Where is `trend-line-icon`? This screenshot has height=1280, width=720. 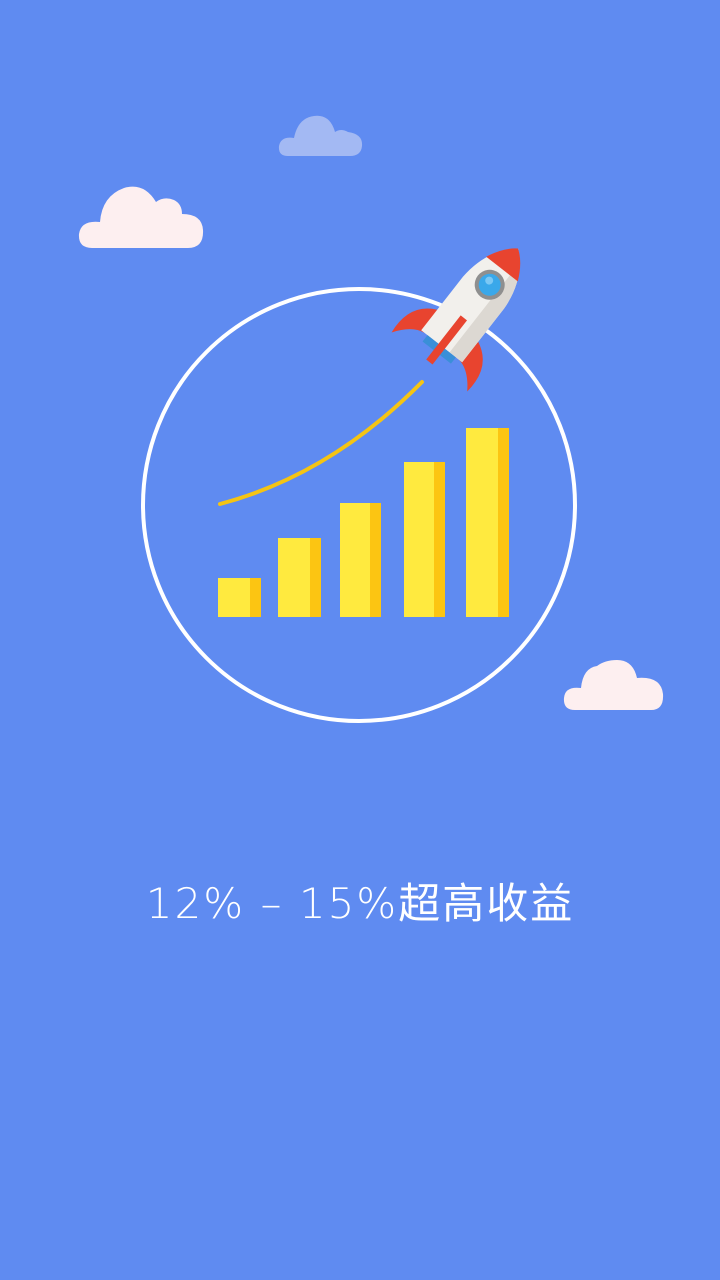 trend-line-icon is located at coordinates (321, 443).